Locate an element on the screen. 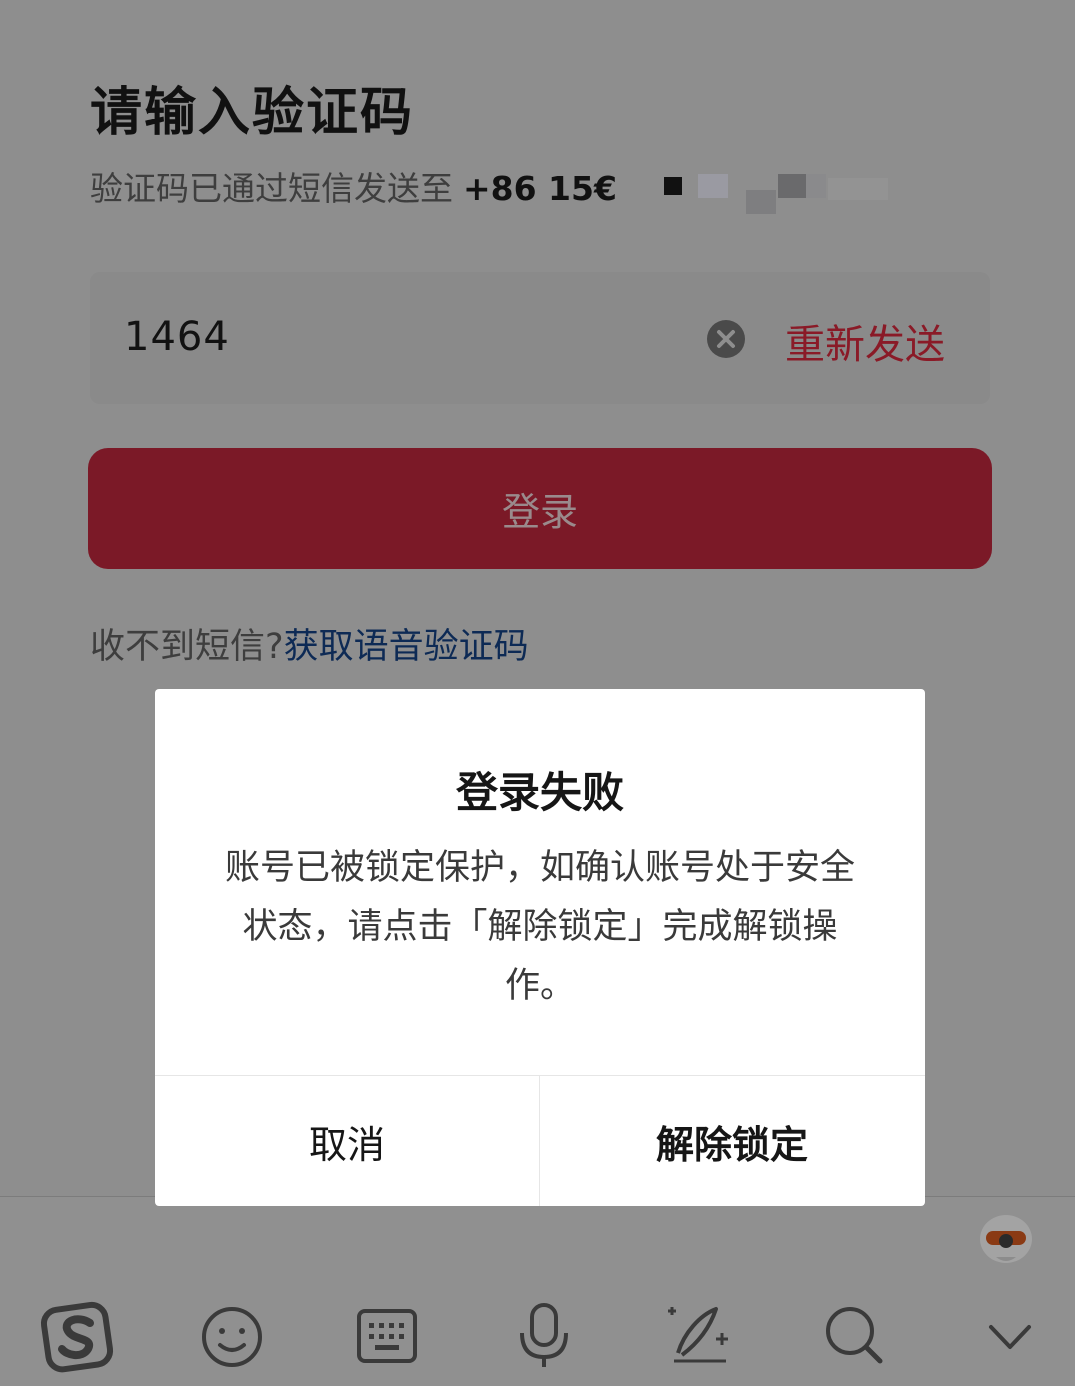 The width and height of the screenshot is (1075, 1386). keyboard-icon is located at coordinates (387, 1336).